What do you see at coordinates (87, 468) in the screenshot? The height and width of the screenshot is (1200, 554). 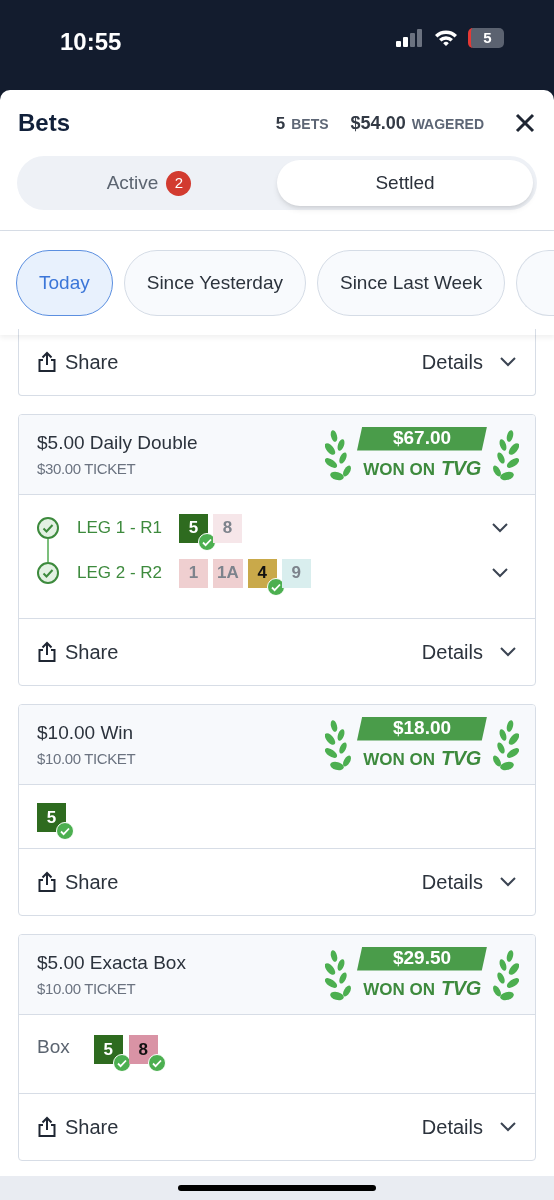 I see `ticket-cost: $30.00 TICKET` at bounding box center [87, 468].